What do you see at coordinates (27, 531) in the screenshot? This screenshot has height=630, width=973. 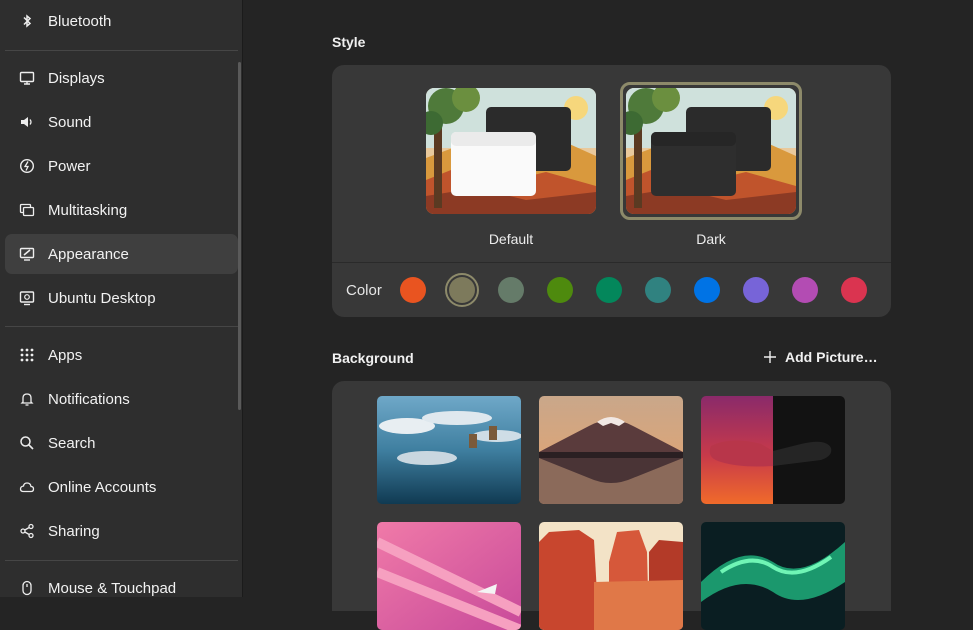 I see `share-icon` at bounding box center [27, 531].